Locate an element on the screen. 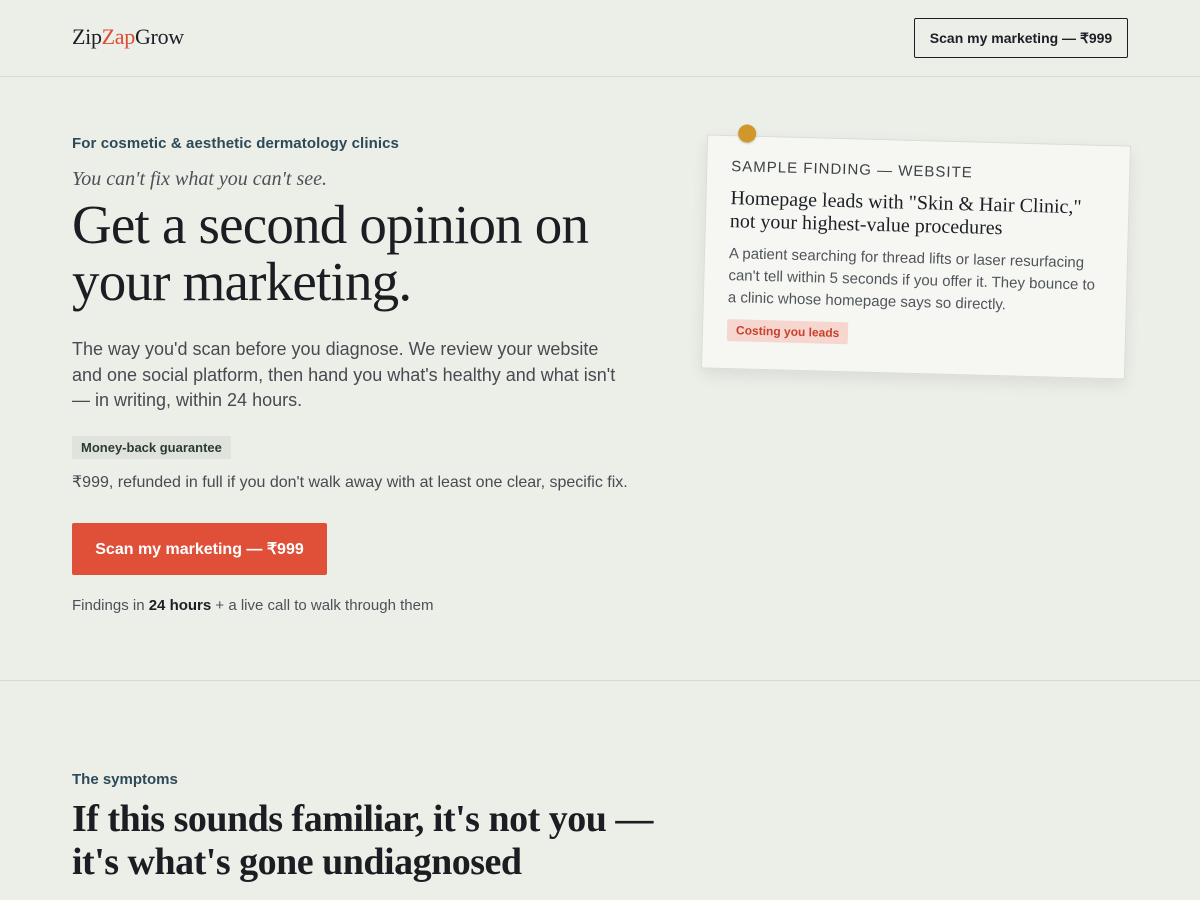 Image resolution: width=1200 pixels, height=900 pixels. hero-scan-button: Scan my marketing — ₹999 is located at coordinates (199, 549).